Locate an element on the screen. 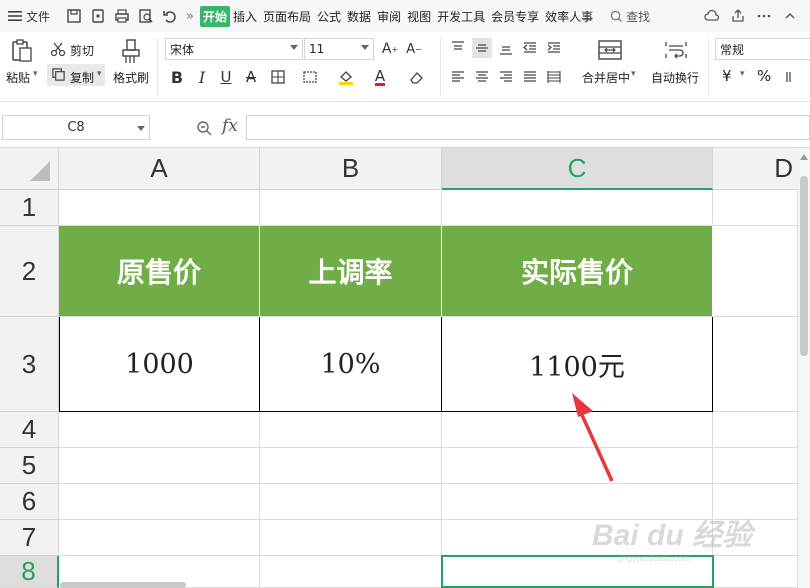  cell-b4 is located at coordinates (351, 430).